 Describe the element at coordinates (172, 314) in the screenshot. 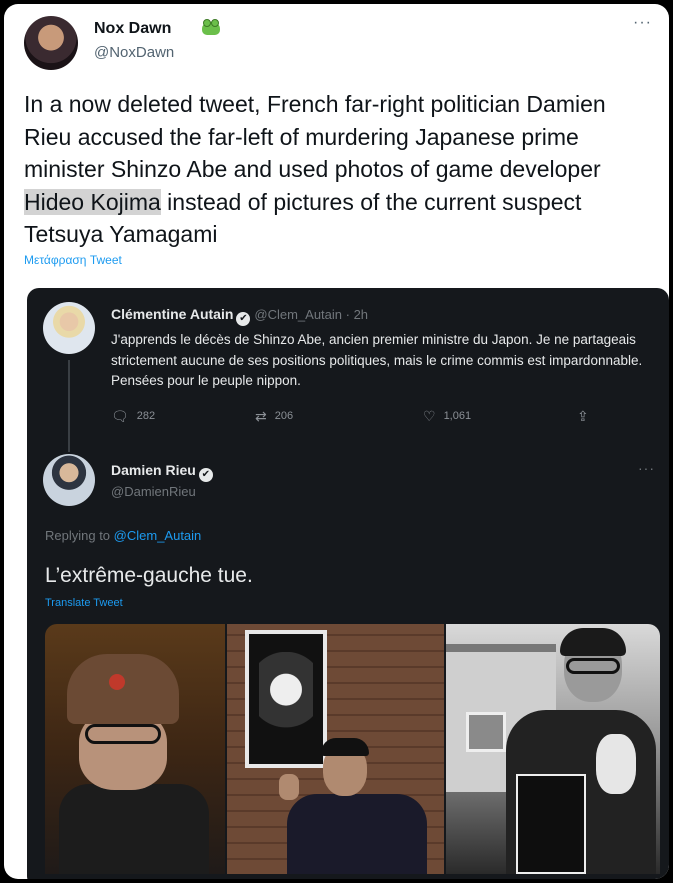

I see `original-author-name: Clémentine Autain` at that location.